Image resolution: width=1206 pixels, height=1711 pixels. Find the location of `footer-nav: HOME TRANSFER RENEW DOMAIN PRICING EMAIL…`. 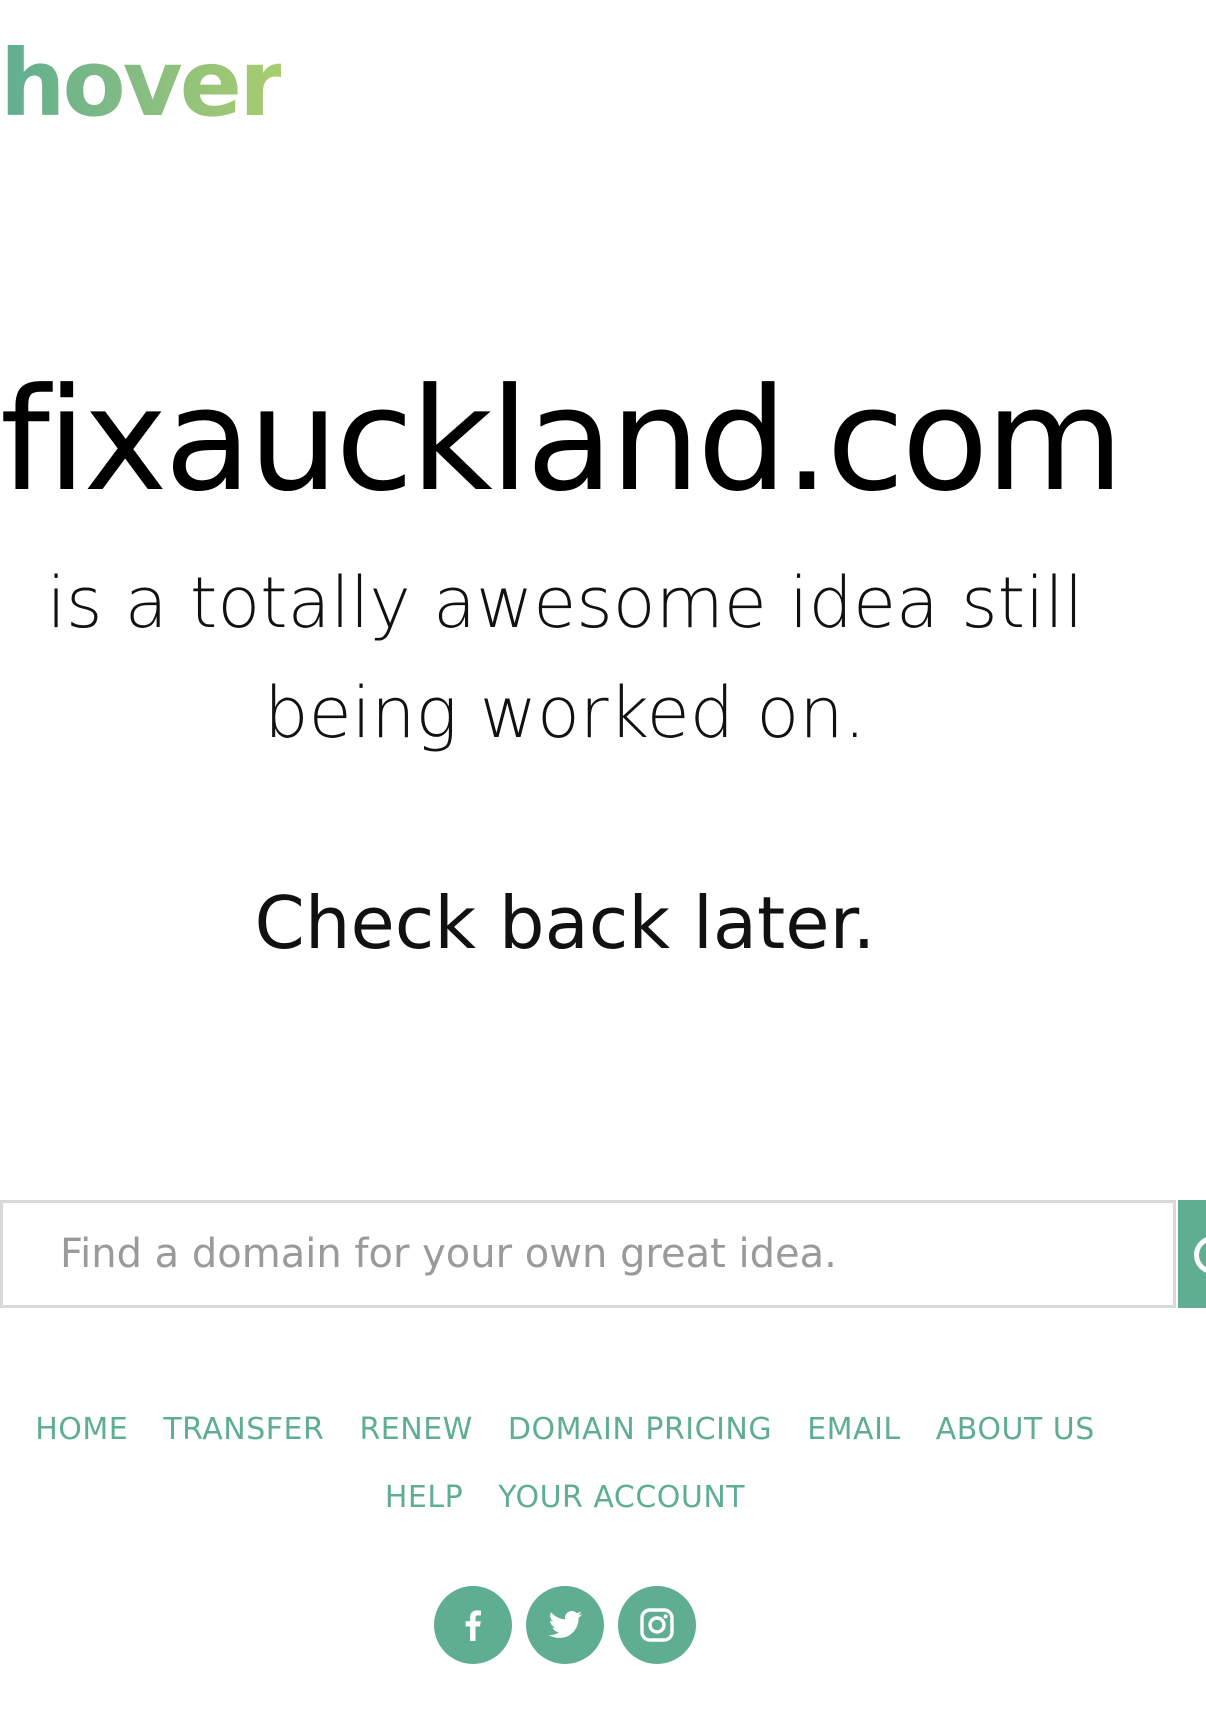

footer-nav: HOME TRANSFER RENEW DOMAIN PRICING EMAIL… is located at coordinates (565, 1476).